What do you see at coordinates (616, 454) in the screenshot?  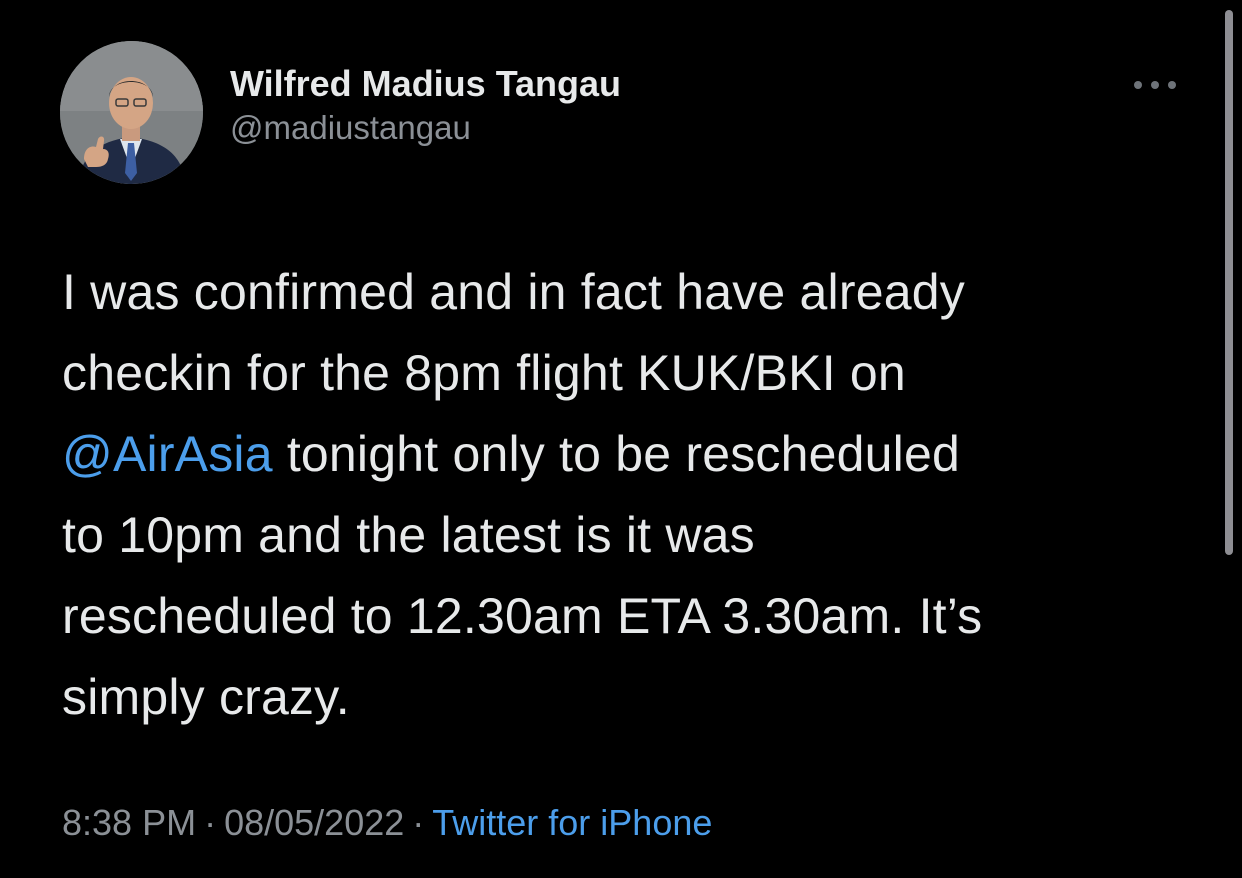 I see `tweet-text-fragment: tonight only to be rescheduled` at bounding box center [616, 454].